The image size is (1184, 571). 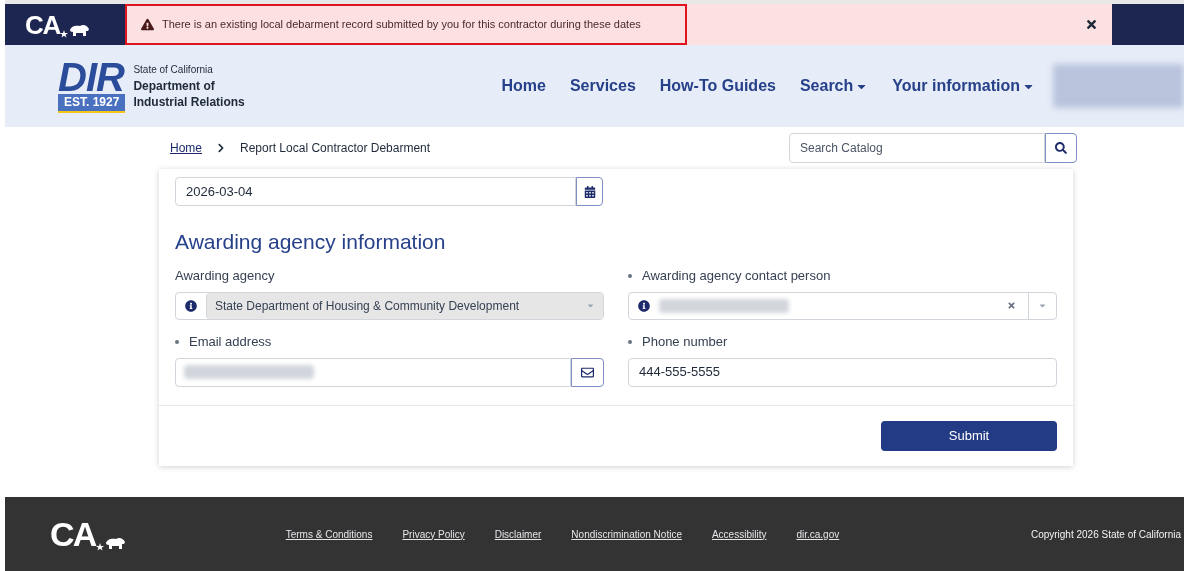 What do you see at coordinates (523, 86) in the screenshot?
I see `nav-link: Home` at bounding box center [523, 86].